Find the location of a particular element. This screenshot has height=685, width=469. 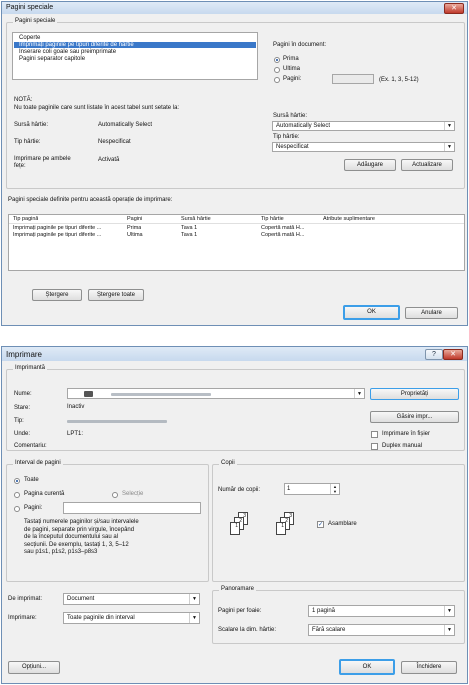

add-button: Adăugare is located at coordinates (370, 165).